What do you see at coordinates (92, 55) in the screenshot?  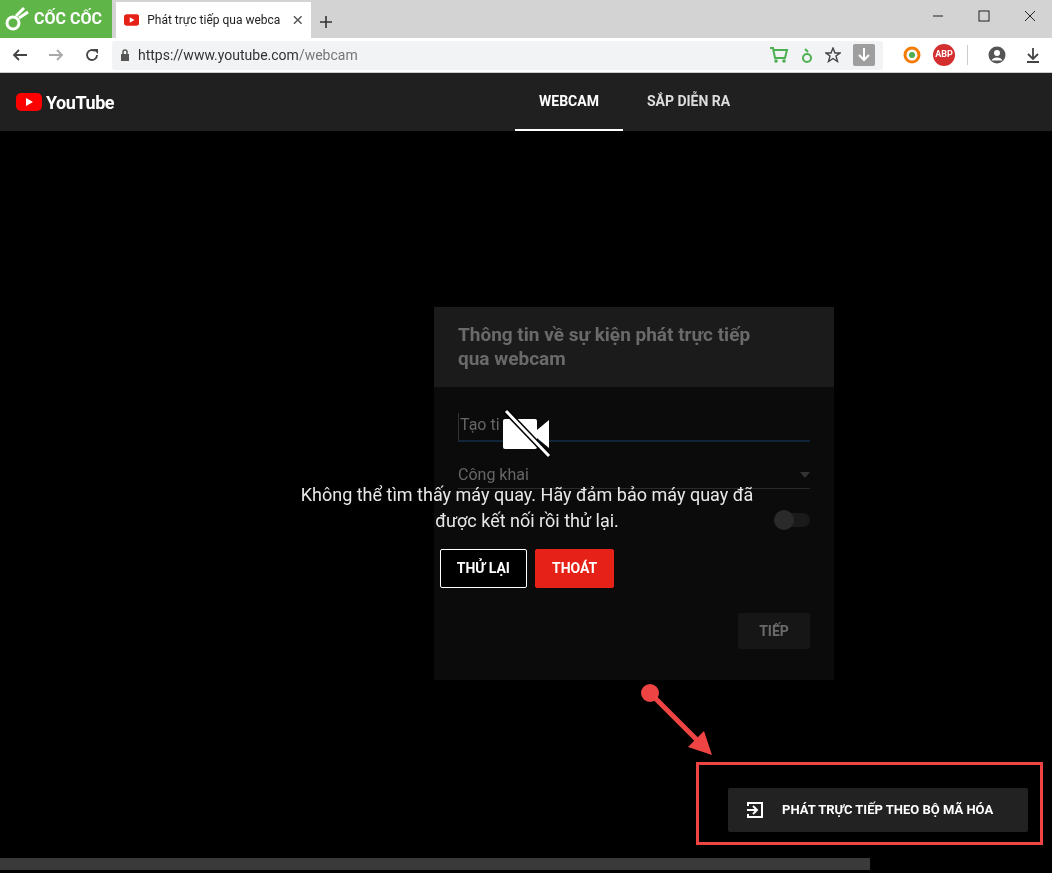 I see `reload-icon` at bounding box center [92, 55].